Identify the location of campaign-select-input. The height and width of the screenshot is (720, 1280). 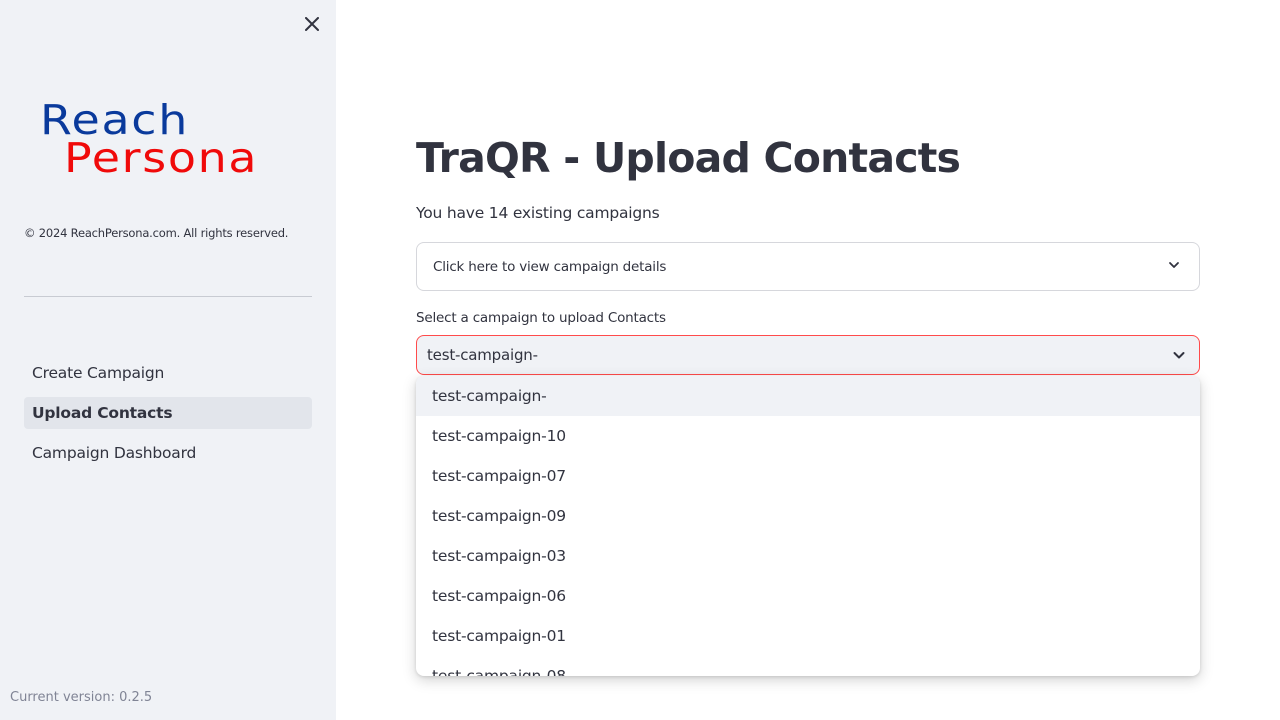
(777, 355).